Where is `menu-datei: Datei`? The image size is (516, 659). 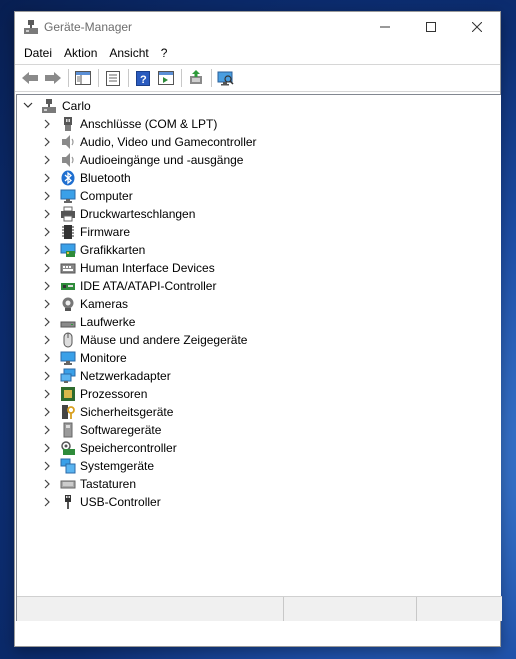
menu-datei: Datei is located at coordinates (38, 53).